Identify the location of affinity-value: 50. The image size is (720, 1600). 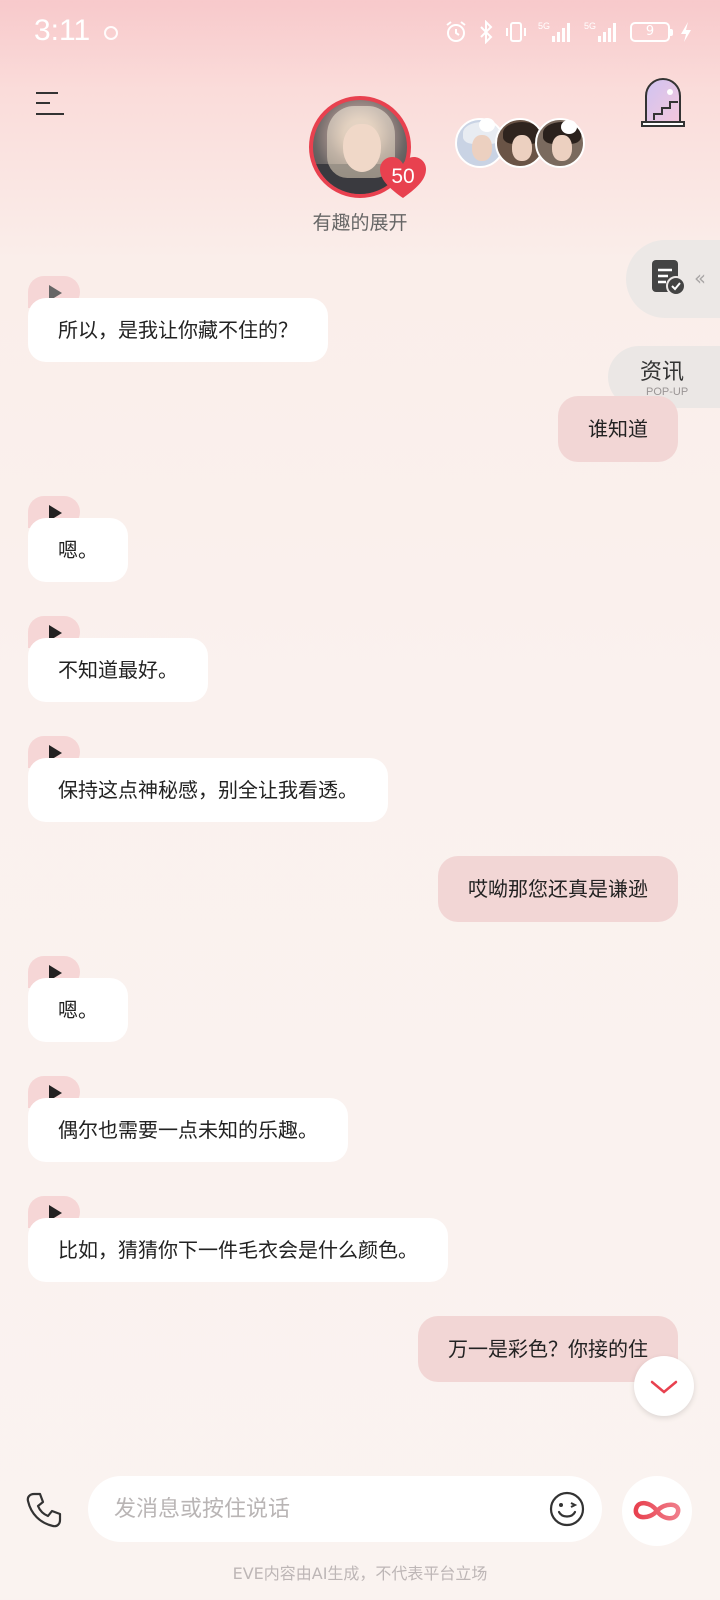
(403, 176).